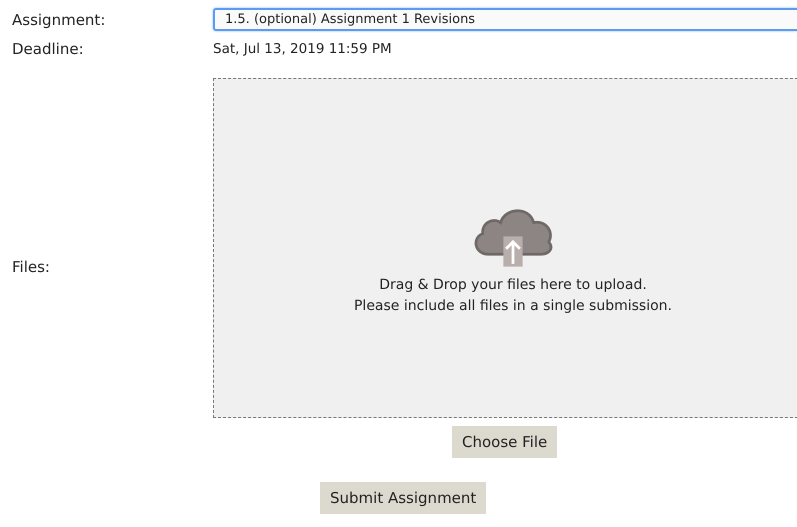 Image resolution: width=797 pixels, height=527 pixels. Describe the element at coordinates (513, 285) in the screenshot. I see `dropzone-text: Drag & Drop your files here to upload.` at that location.